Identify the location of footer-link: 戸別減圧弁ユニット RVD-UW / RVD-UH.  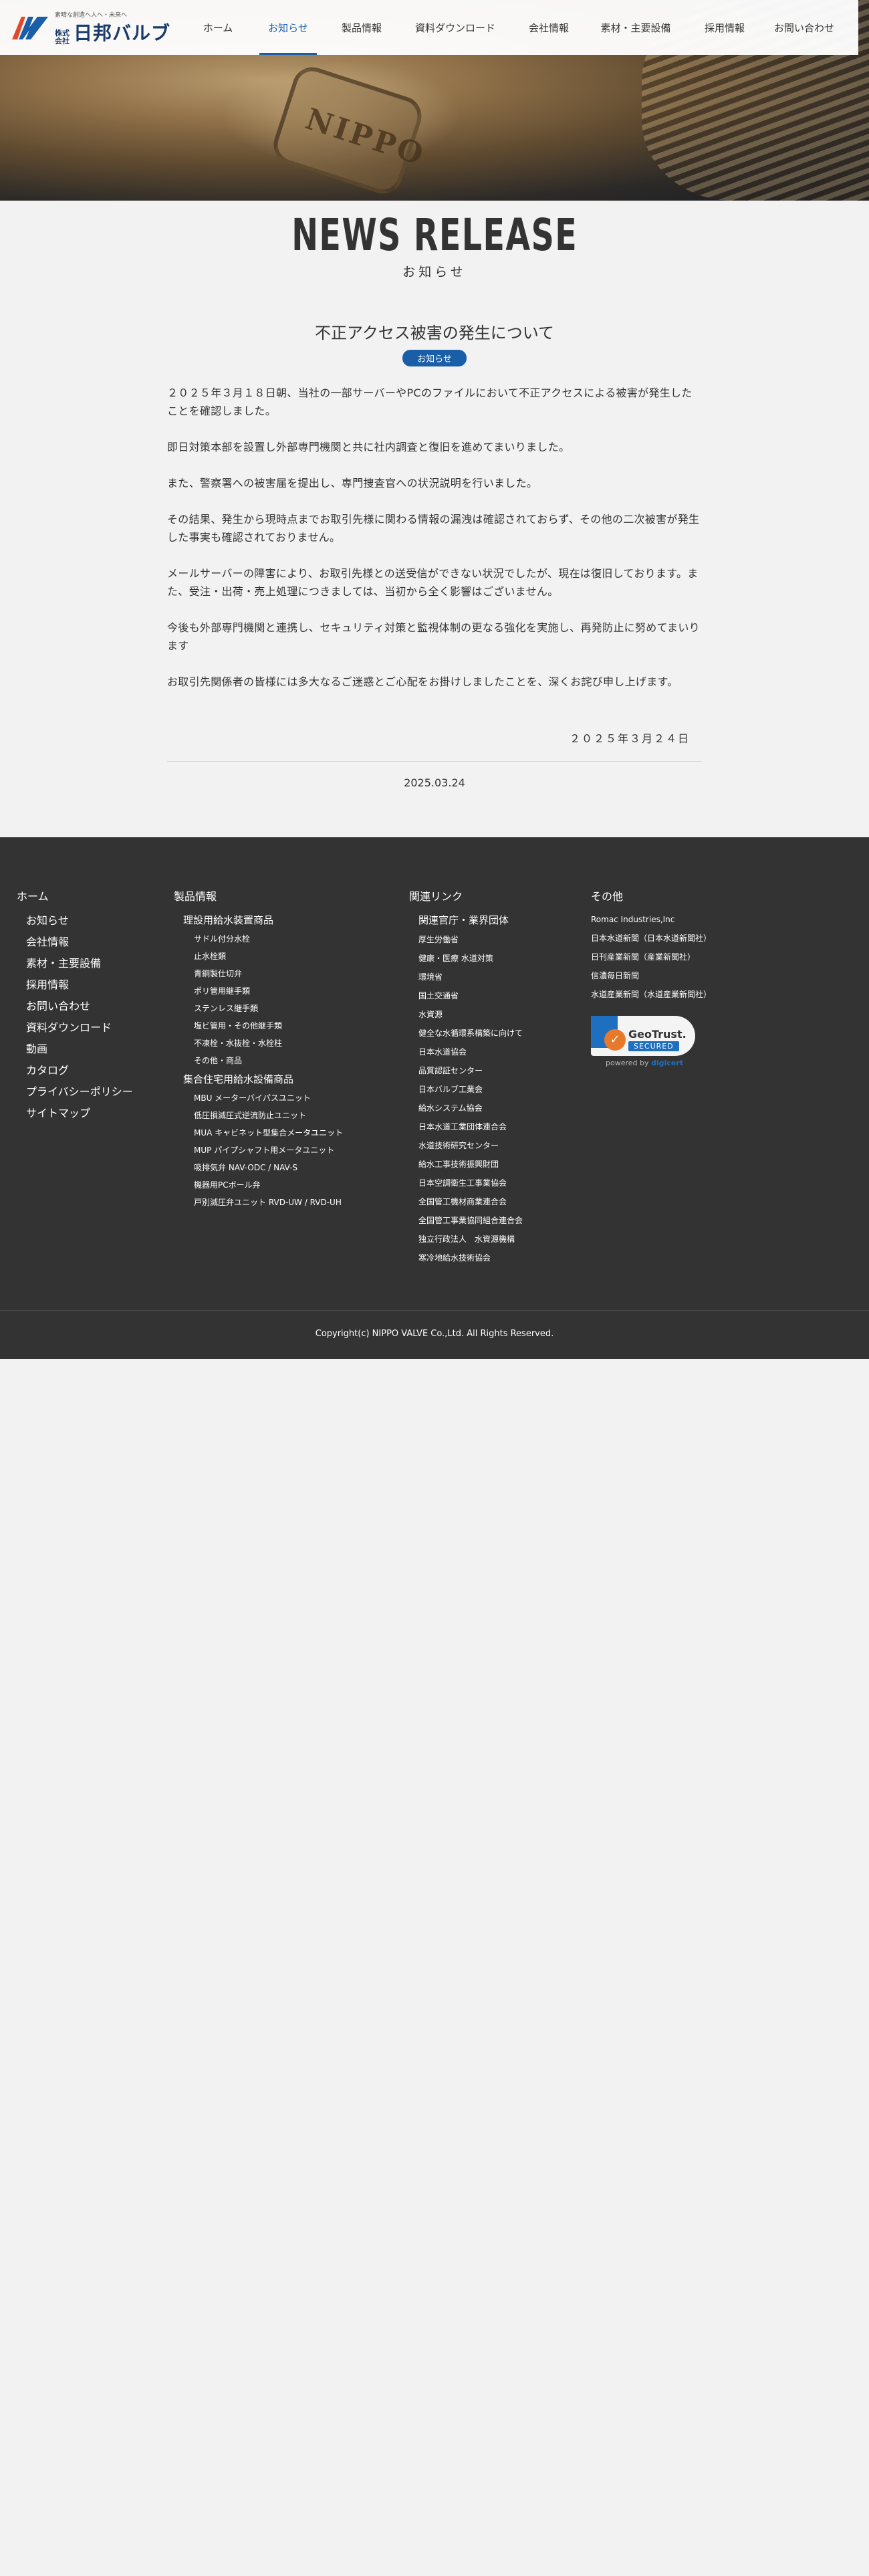
(287, 1202).